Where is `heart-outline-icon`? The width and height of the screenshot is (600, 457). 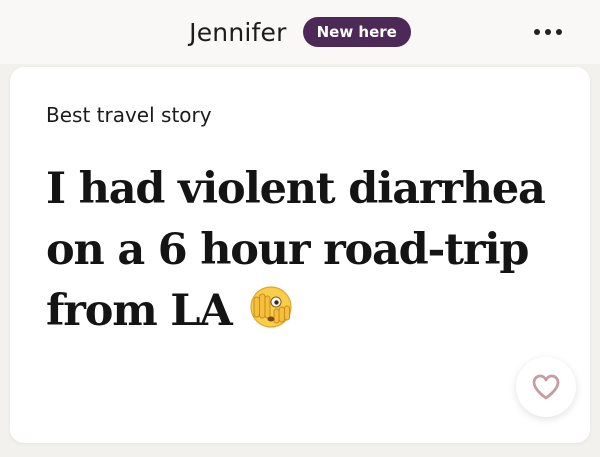 heart-outline-icon is located at coordinates (546, 387).